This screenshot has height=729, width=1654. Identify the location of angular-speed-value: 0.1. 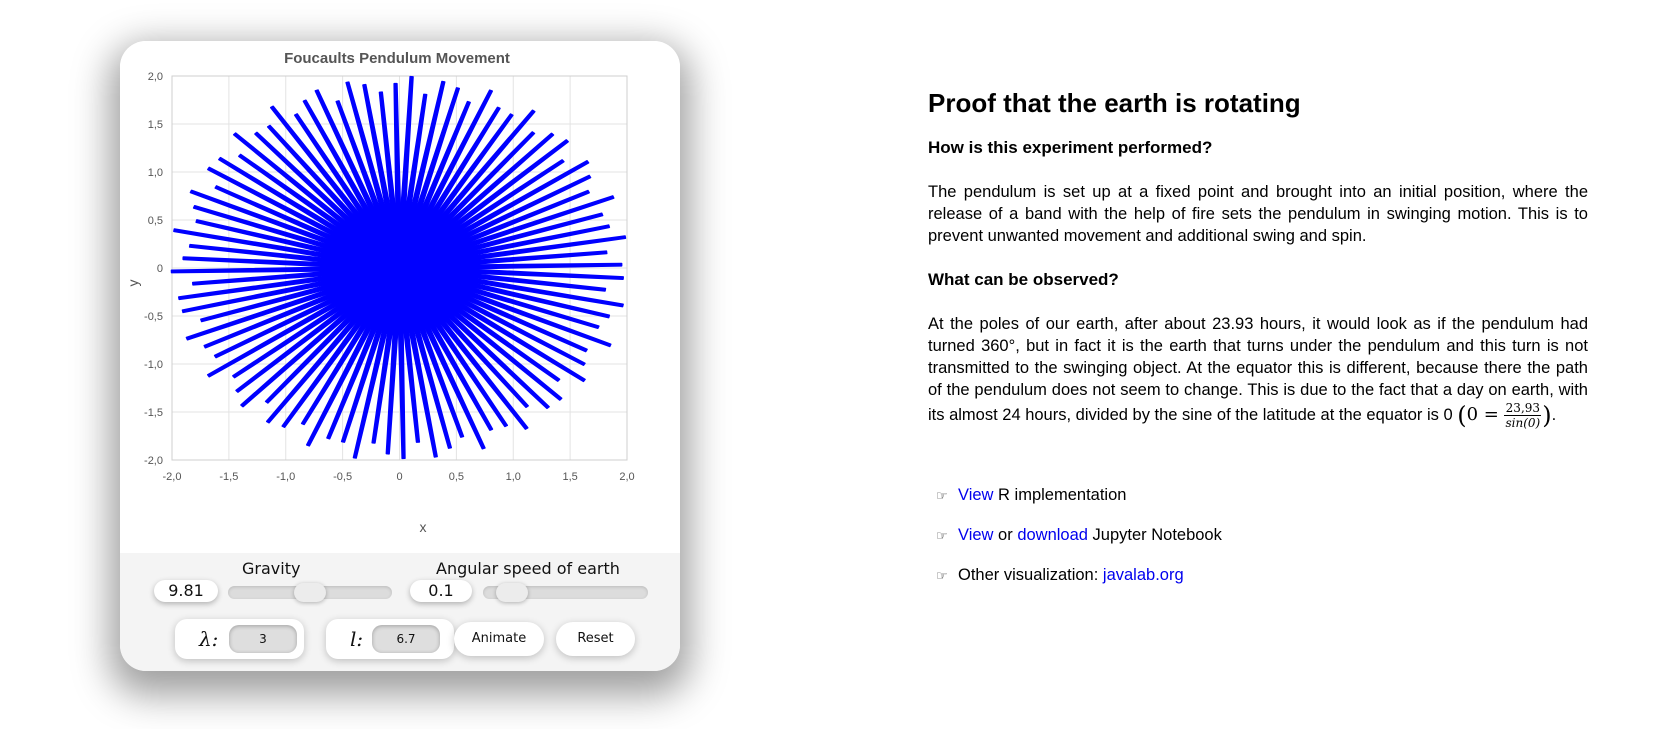
(441, 591).